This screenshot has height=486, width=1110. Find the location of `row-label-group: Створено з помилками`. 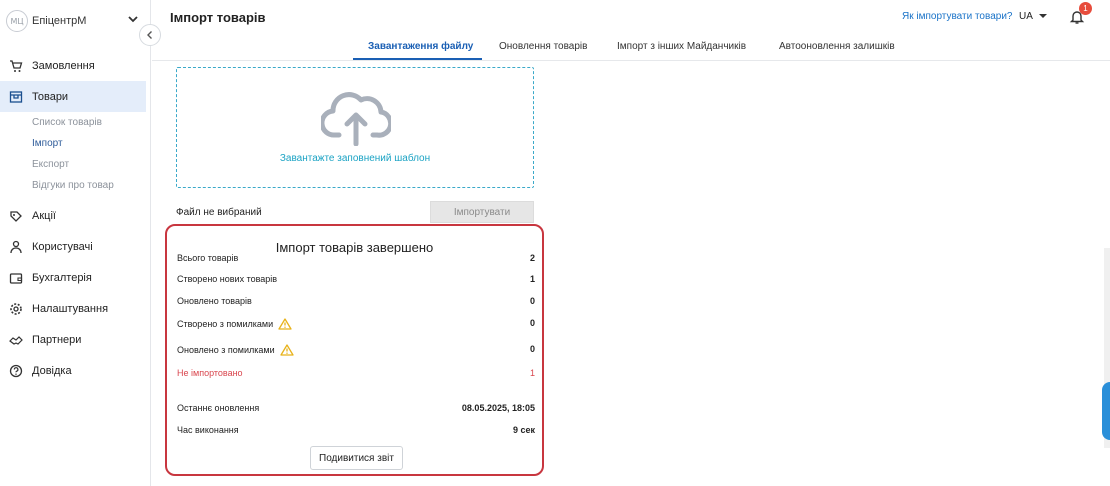

row-label-group: Створено з помилками is located at coordinates (234, 324).